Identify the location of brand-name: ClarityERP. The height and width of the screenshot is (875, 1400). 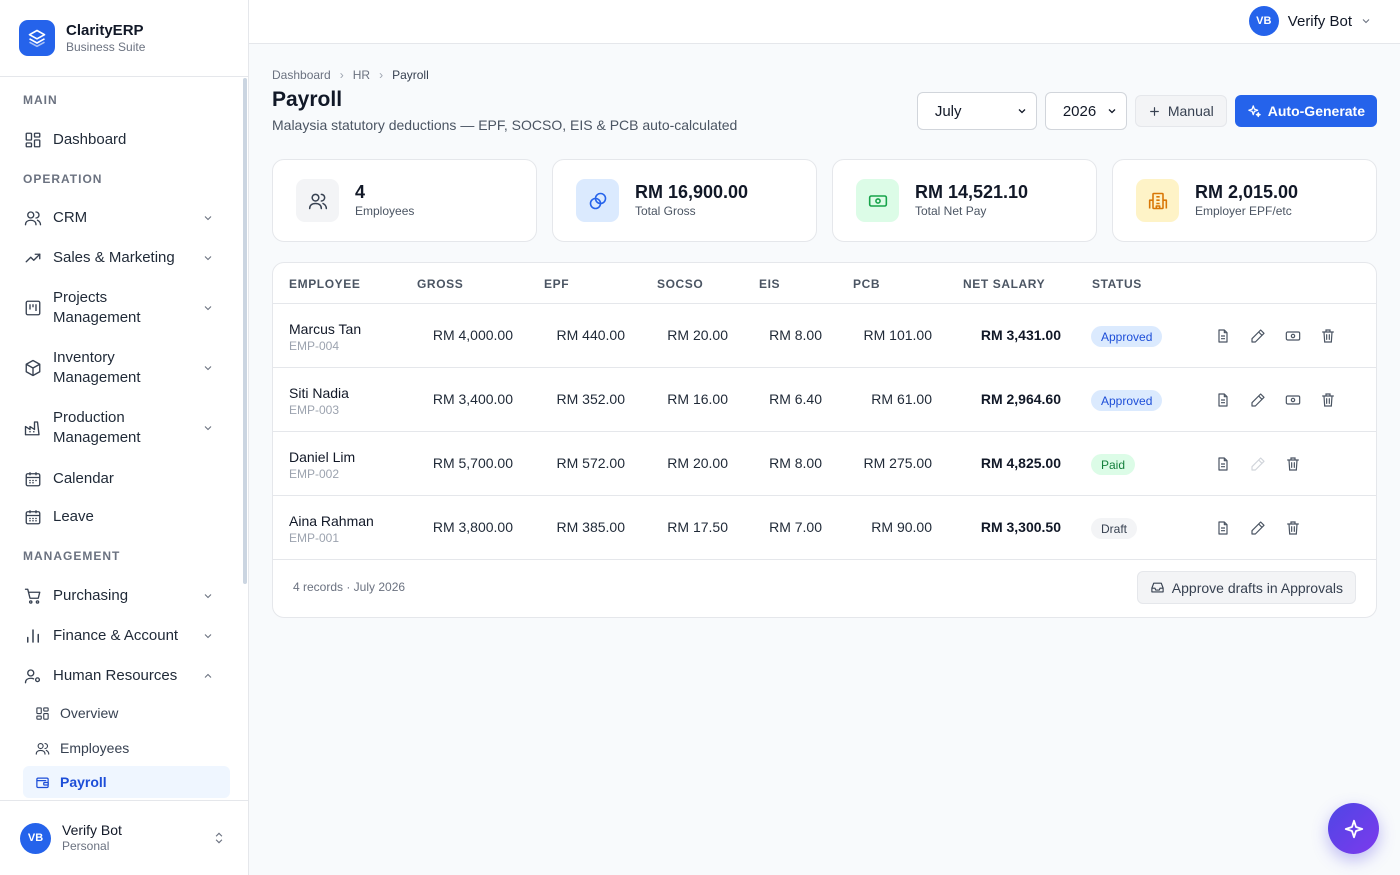
(105, 30).